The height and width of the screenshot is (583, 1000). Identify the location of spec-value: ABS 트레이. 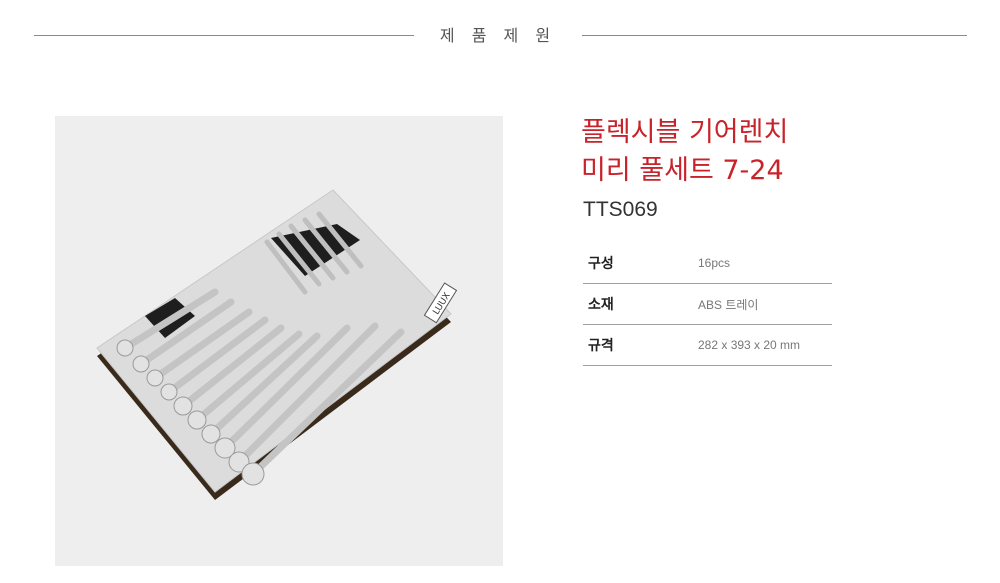
(728, 304).